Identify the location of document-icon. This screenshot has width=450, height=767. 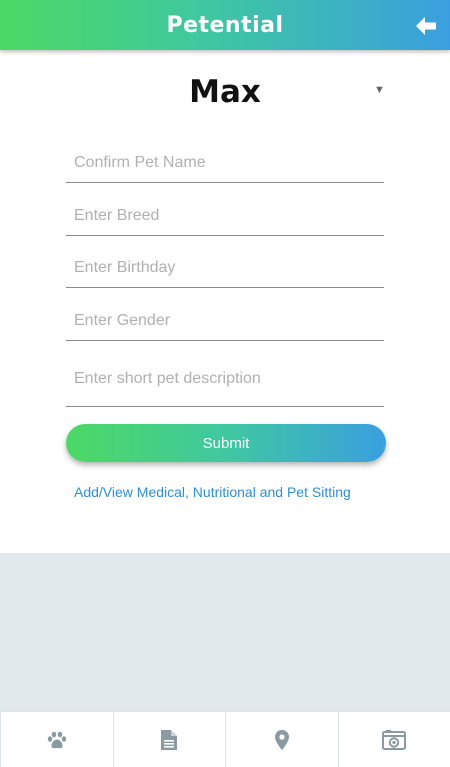
(169, 739).